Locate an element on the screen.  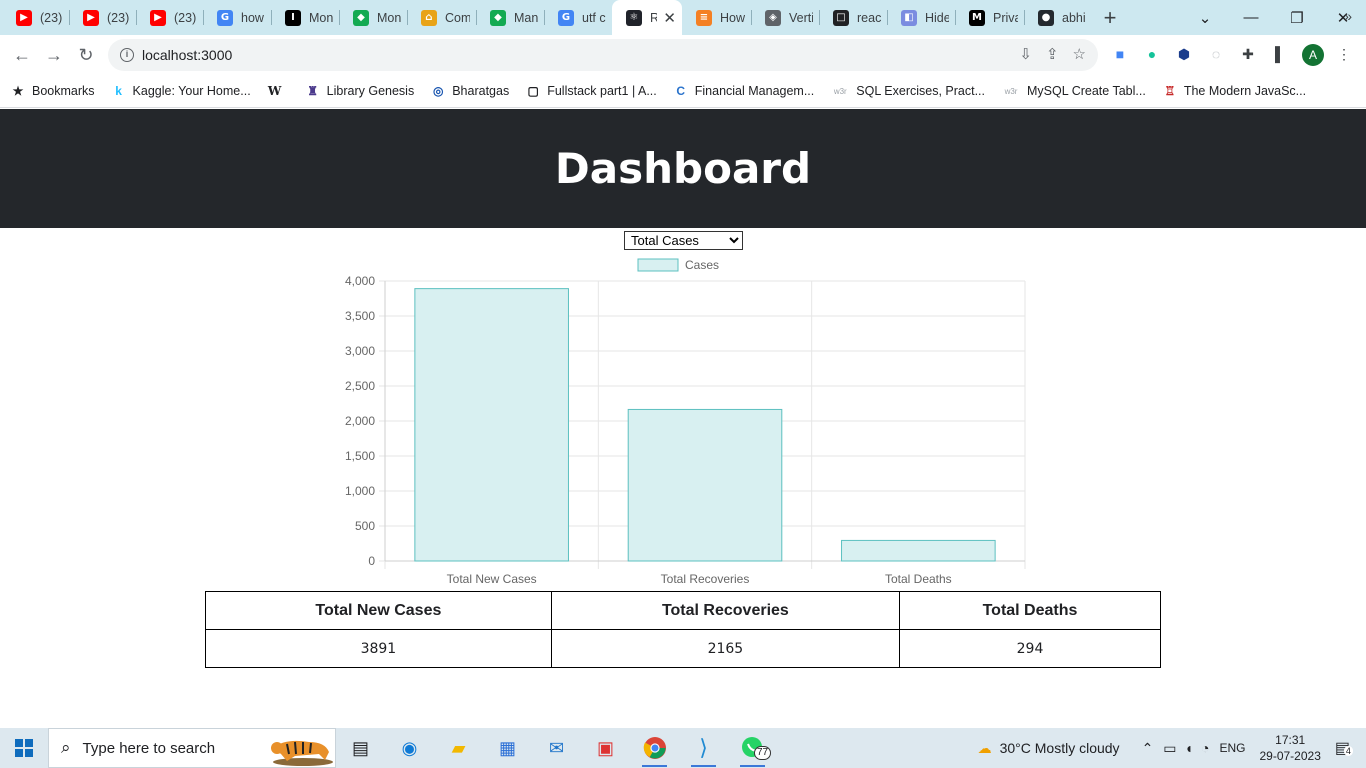
task-view-icon: ▤ is located at coordinates (360, 748).